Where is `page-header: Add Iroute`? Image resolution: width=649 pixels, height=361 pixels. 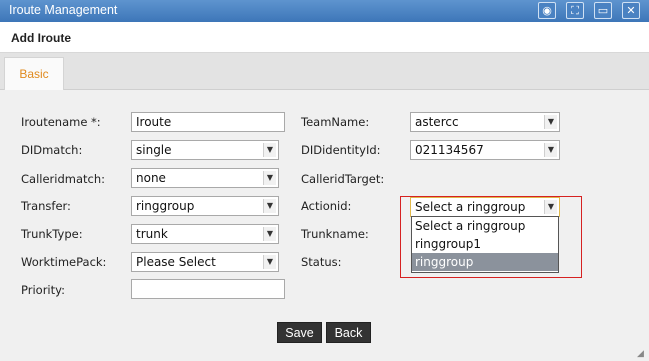
page-header: Add Iroute is located at coordinates (324, 37).